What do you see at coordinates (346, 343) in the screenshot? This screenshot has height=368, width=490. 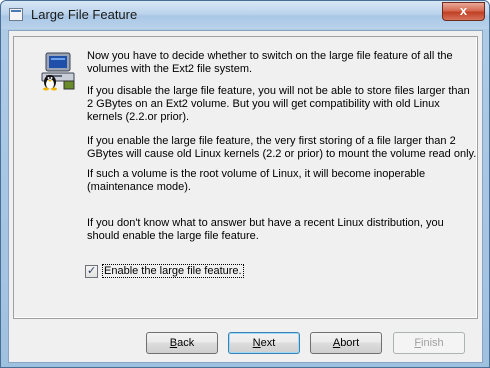 I see `abort-button: Abort` at bounding box center [346, 343].